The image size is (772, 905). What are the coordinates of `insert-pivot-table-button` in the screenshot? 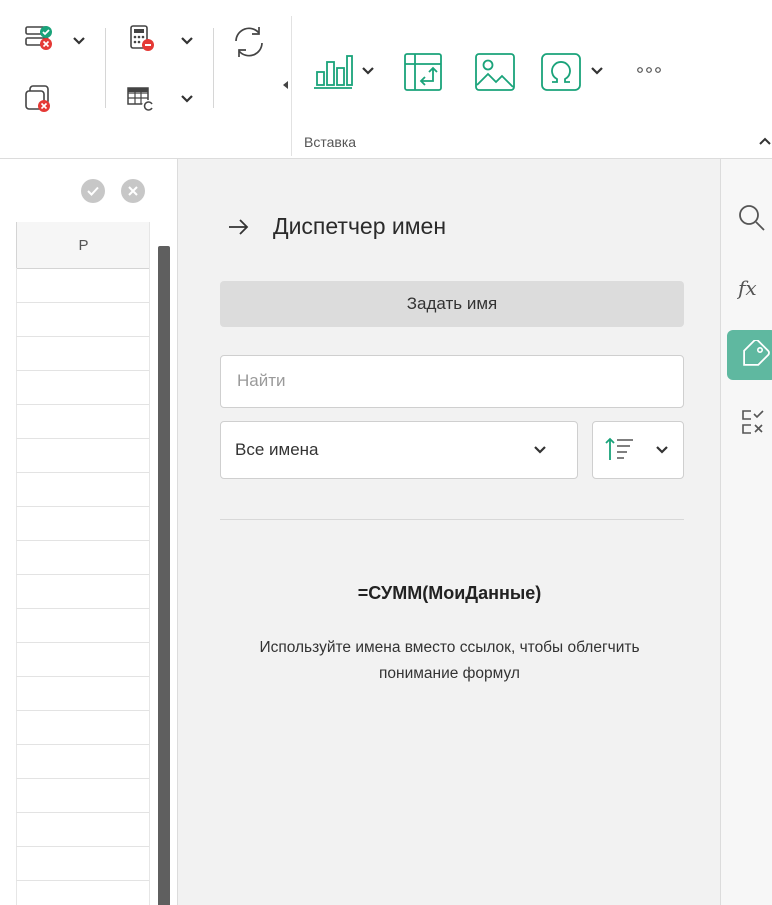 It's located at (423, 72).